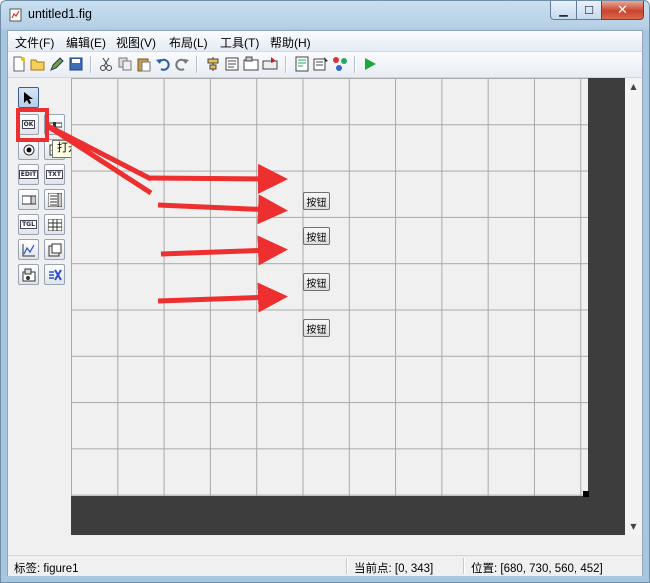 This screenshot has height=583, width=650. Describe the element at coordinates (633, 86) in the screenshot. I see `scroll-up-icon: ▲` at that location.